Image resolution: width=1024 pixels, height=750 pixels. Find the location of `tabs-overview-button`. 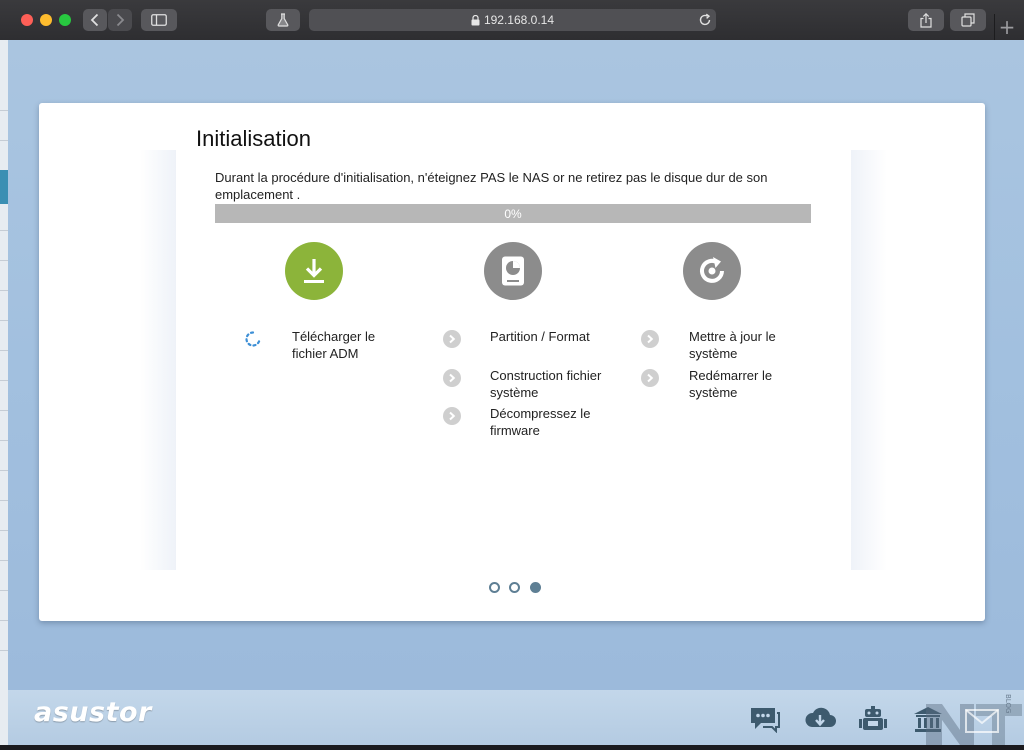

tabs-overview-button is located at coordinates (968, 20).